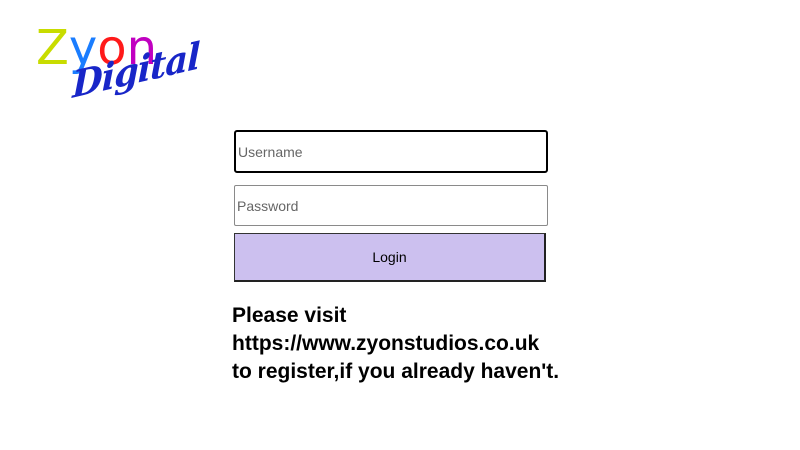 Image resolution: width=800 pixels, height=450 pixels. I want to click on logo-letter: Z, so click(52, 48).